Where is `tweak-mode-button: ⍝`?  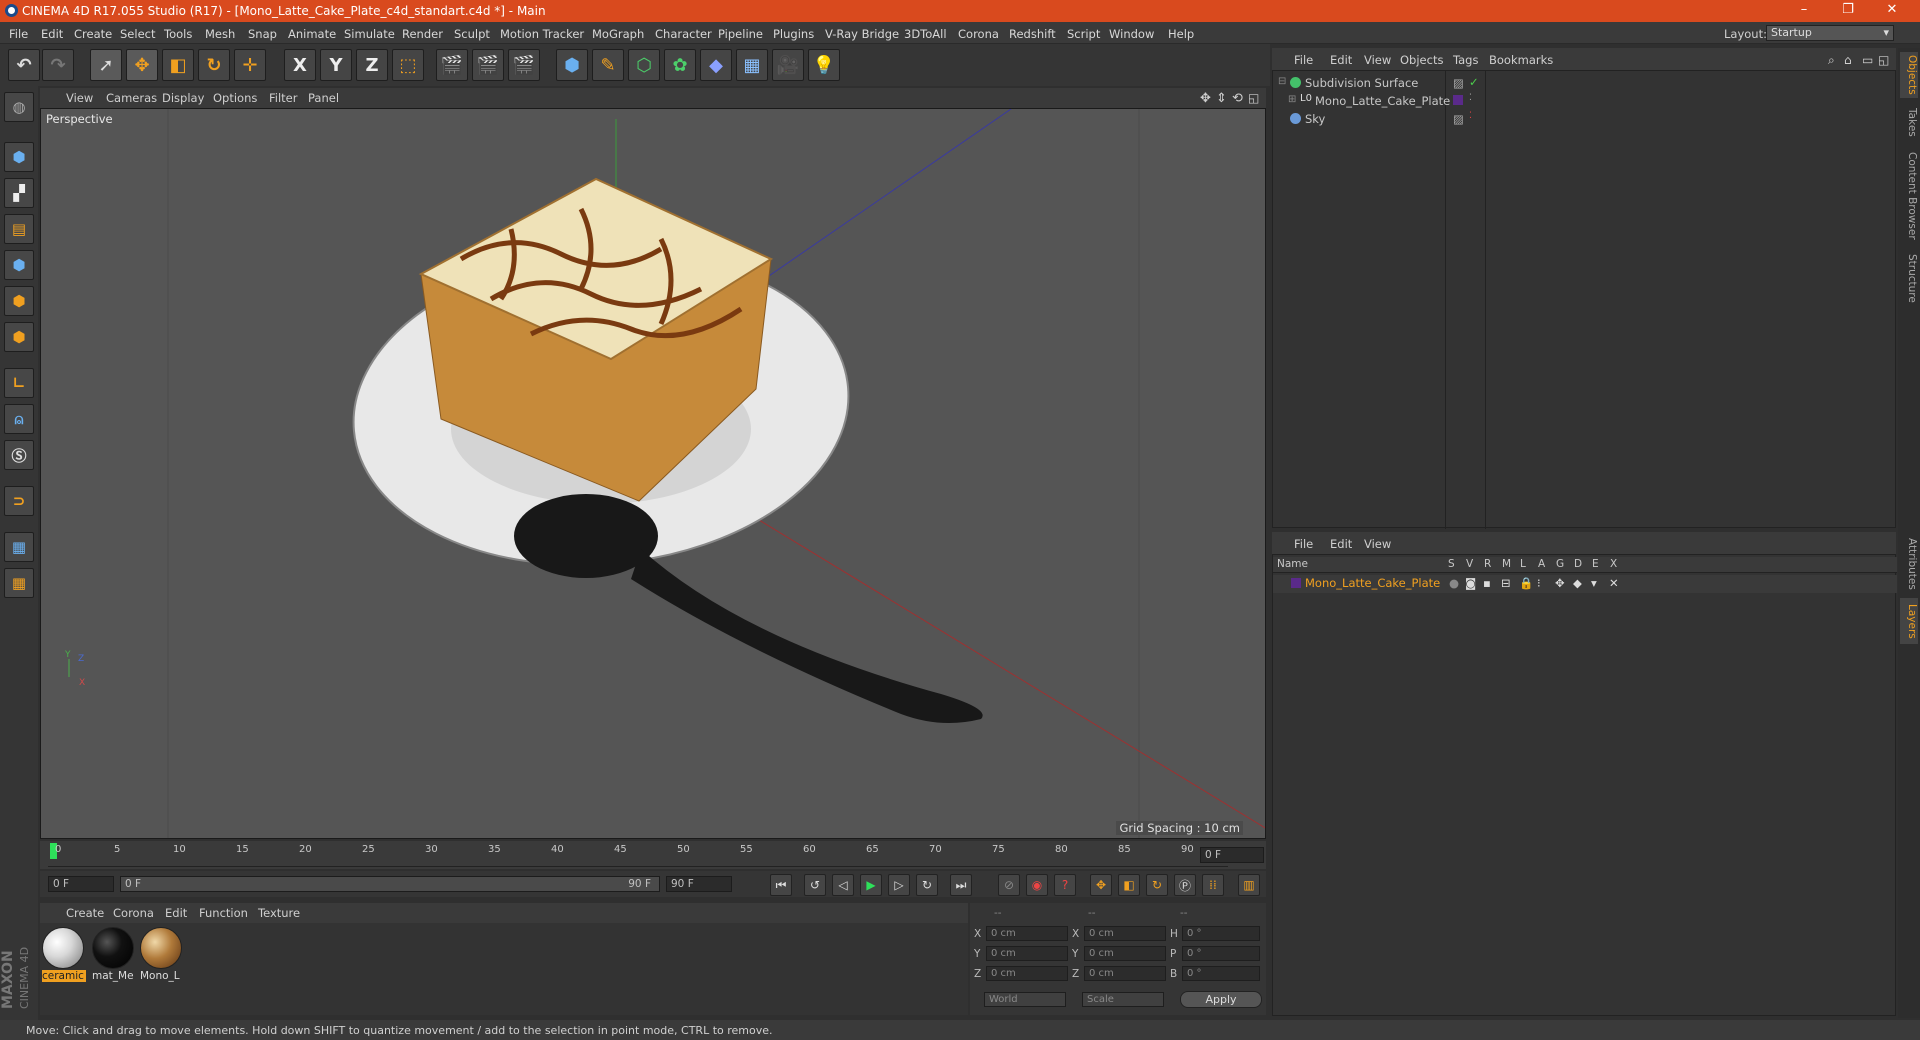 tweak-mode-button: ⍝ is located at coordinates (19, 419).